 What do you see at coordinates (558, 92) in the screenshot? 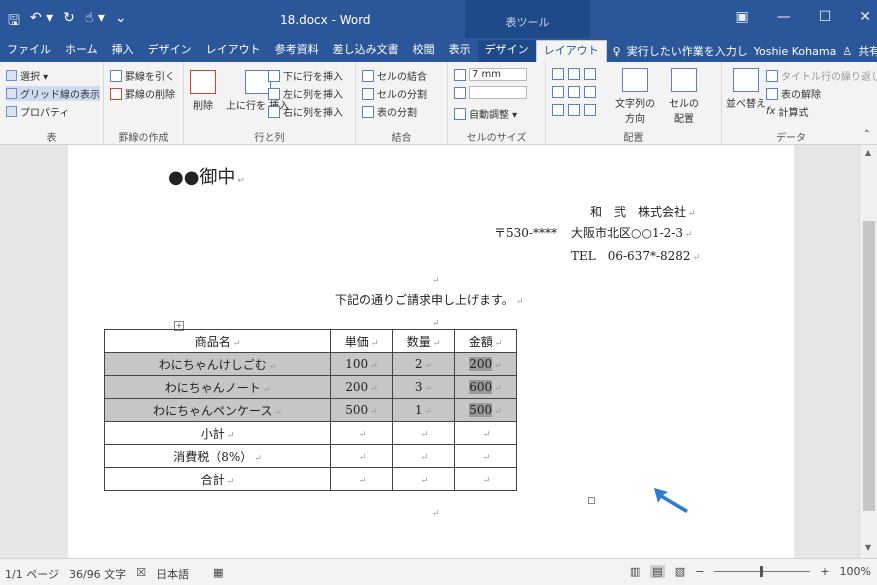
I see `align-middle-left-icon` at bounding box center [558, 92].